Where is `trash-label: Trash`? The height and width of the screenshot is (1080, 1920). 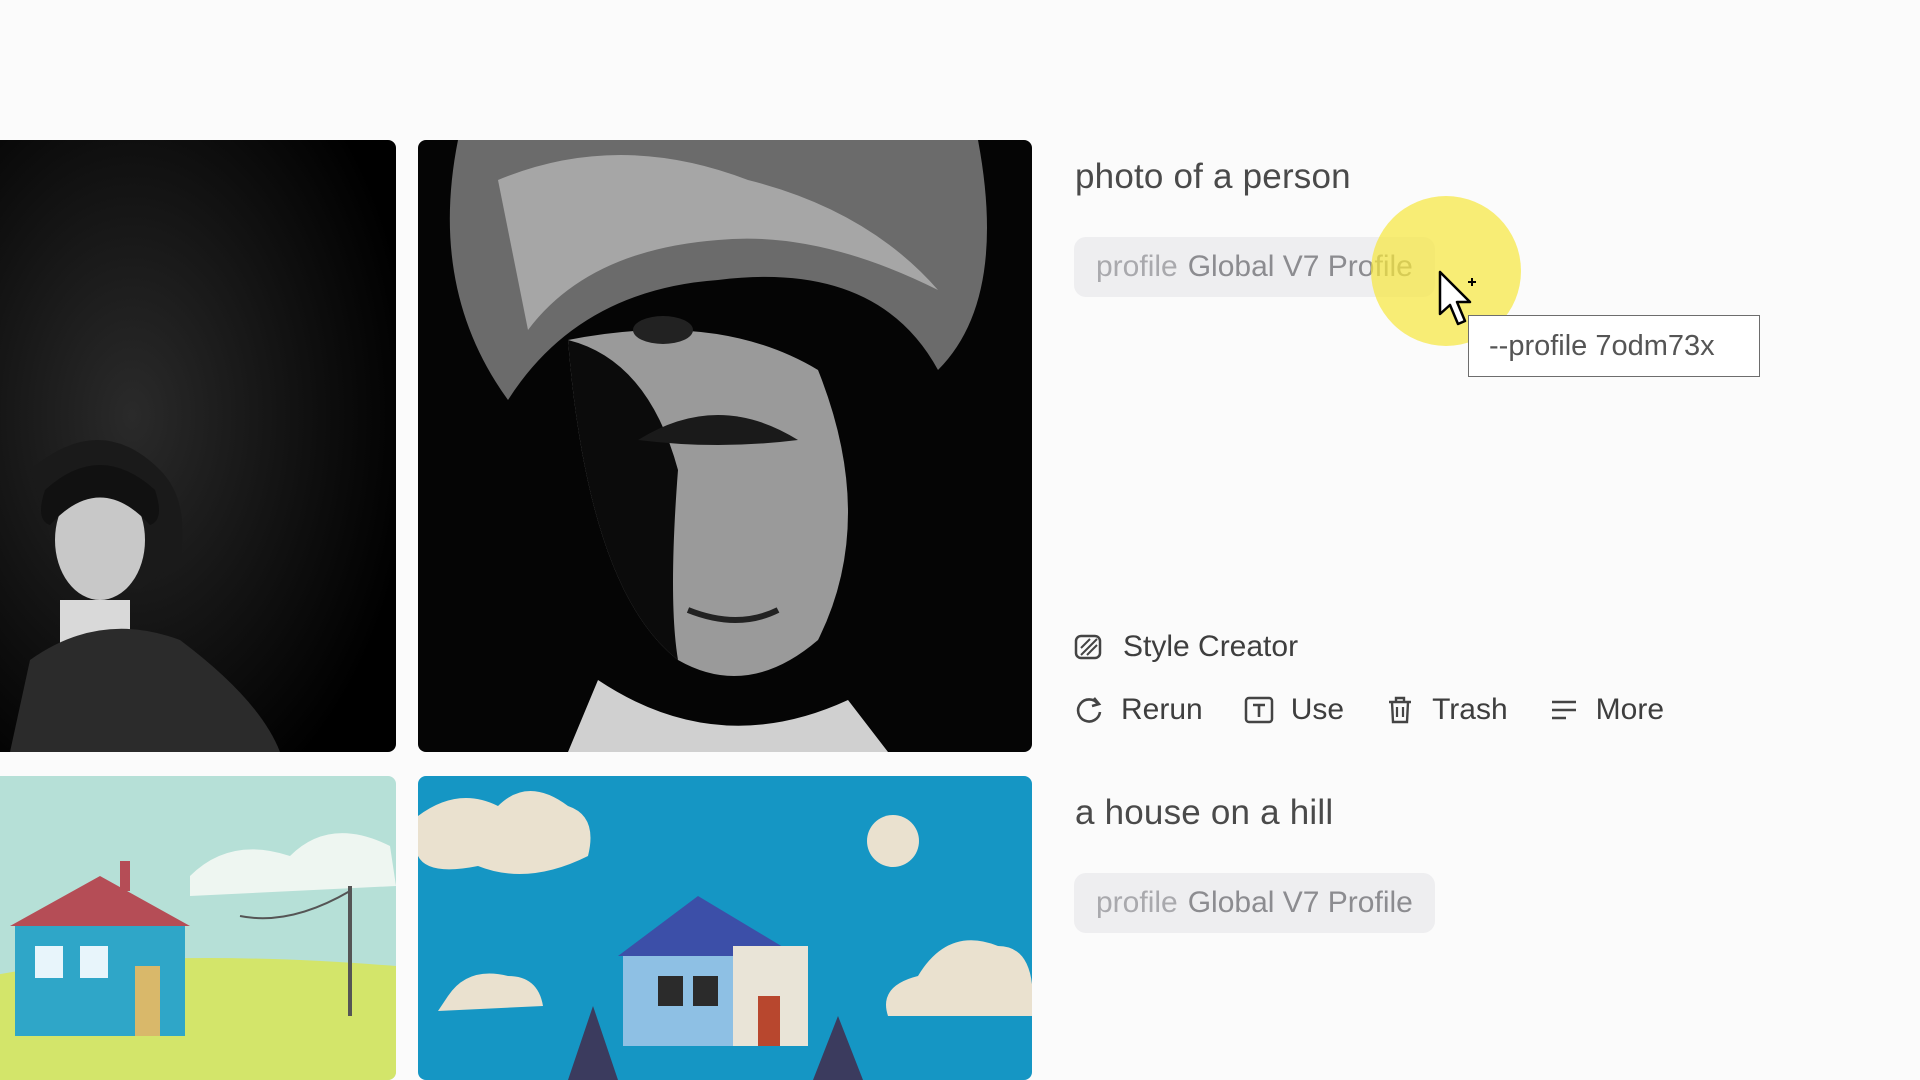 trash-label: Trash is located at coordinates (1470, 709).